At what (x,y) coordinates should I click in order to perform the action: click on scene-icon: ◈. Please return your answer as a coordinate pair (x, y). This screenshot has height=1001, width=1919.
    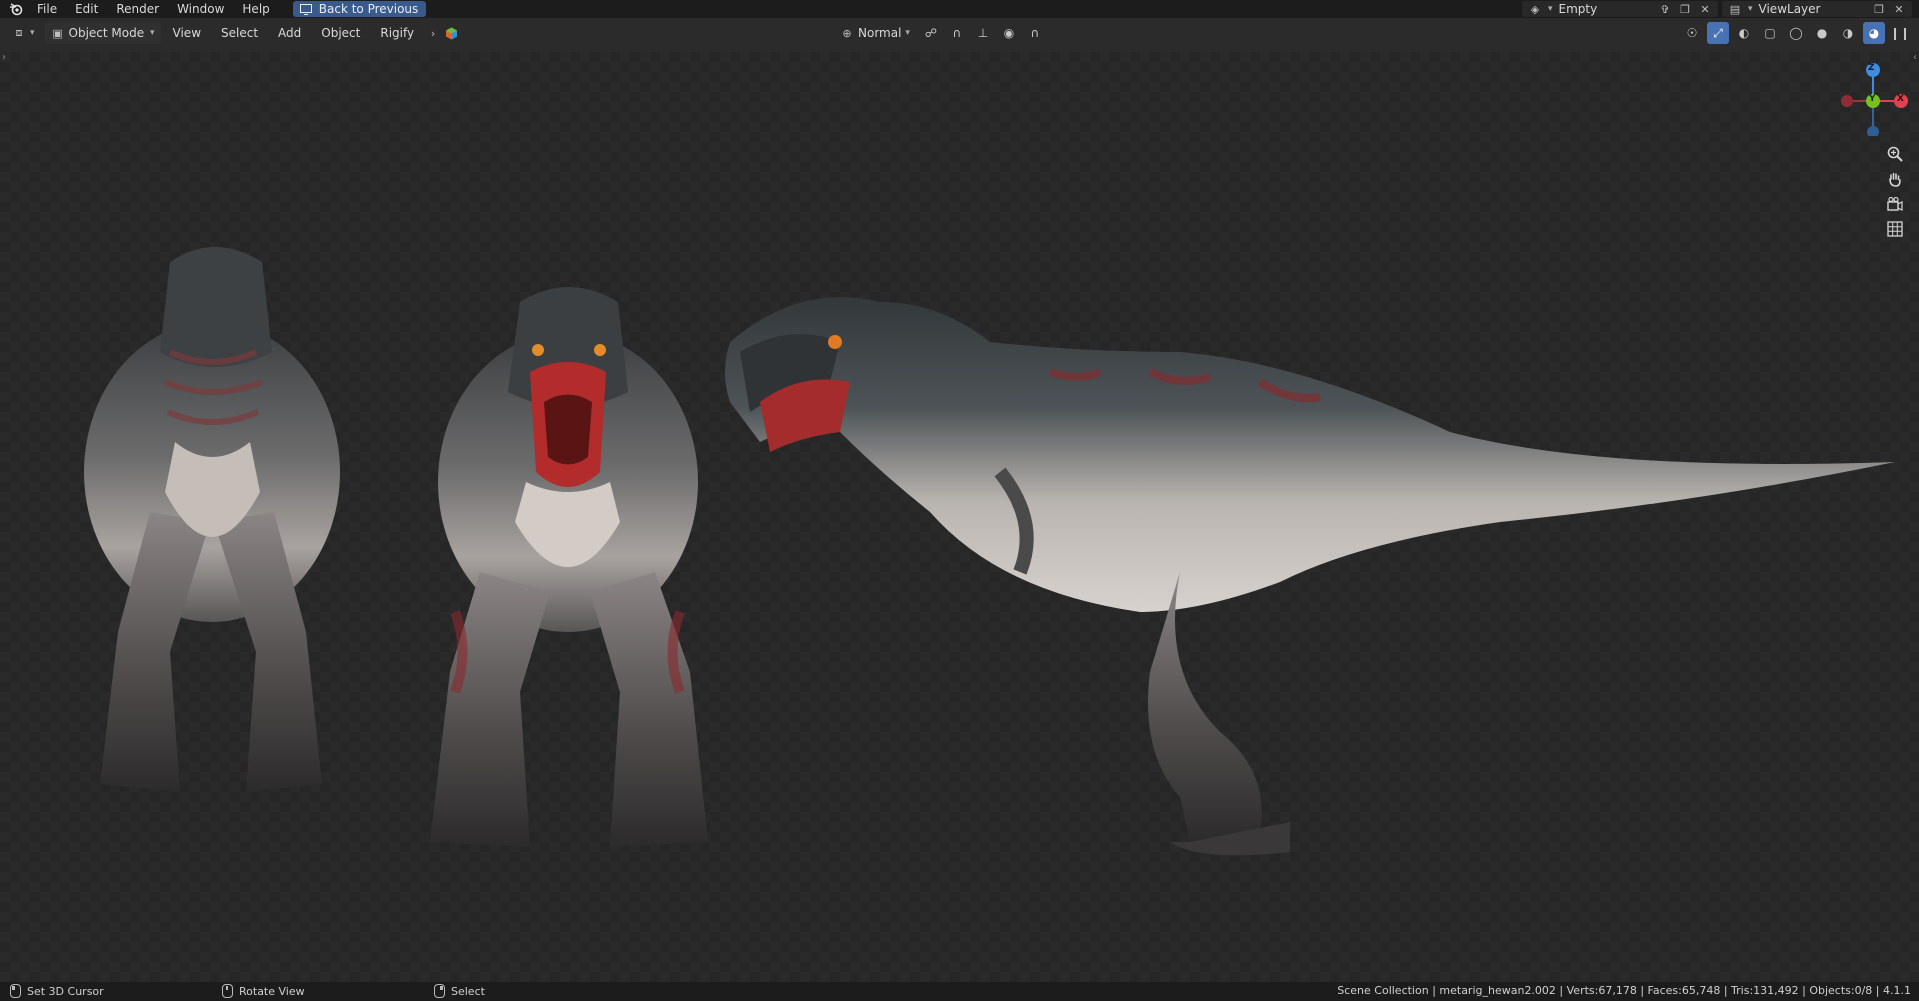
    Looking at the image, I should click on (1535, 9).